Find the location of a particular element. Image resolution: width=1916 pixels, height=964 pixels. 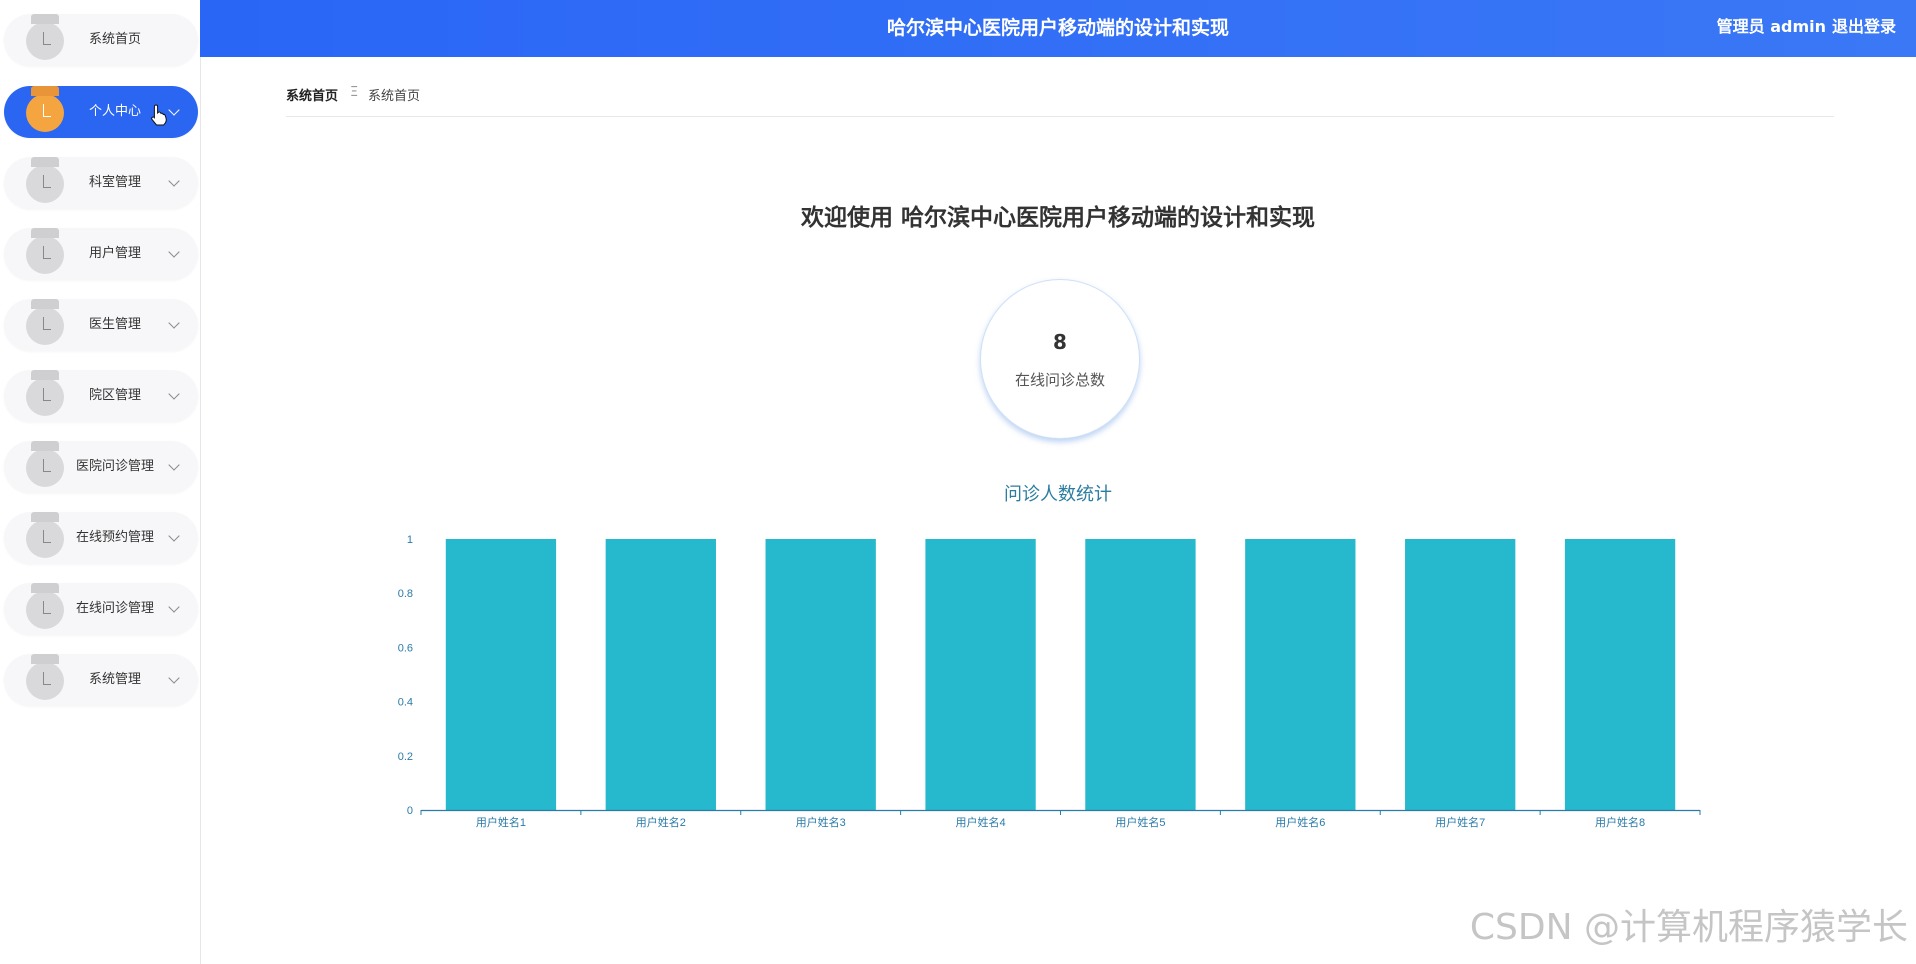

sidebar-item-label: 系统首页 is located at coordinates (114, 39).